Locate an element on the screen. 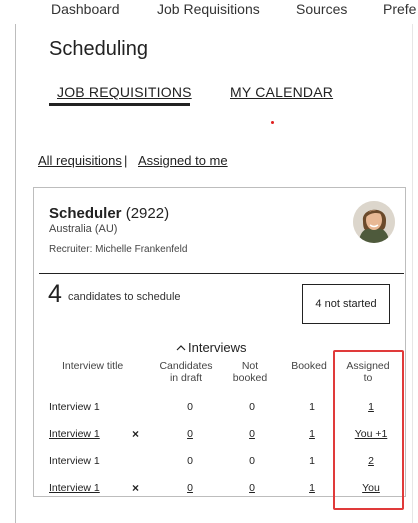  filter-assigned-to-me: Assigned to me is located at coordinates (183, 160).